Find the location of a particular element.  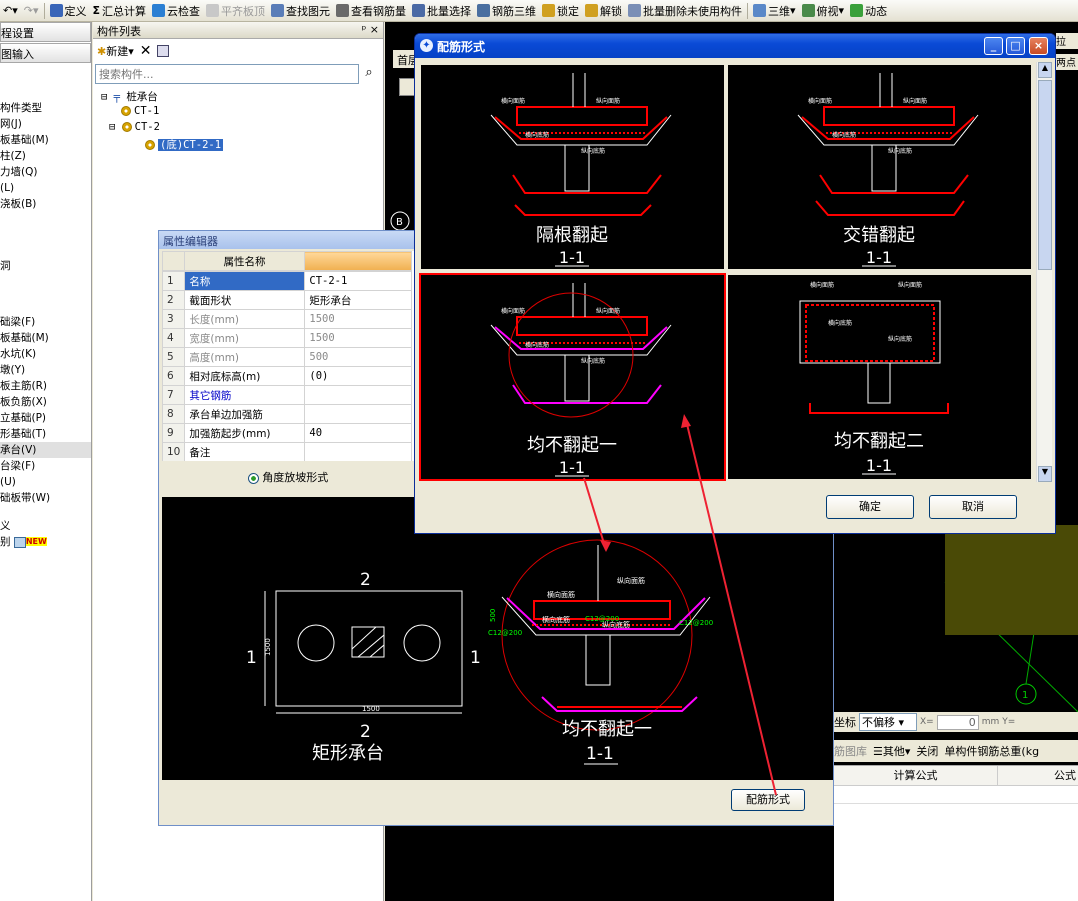

batch-delete-button: 批量删除未使用构件 is located at coordinates (685, 11).